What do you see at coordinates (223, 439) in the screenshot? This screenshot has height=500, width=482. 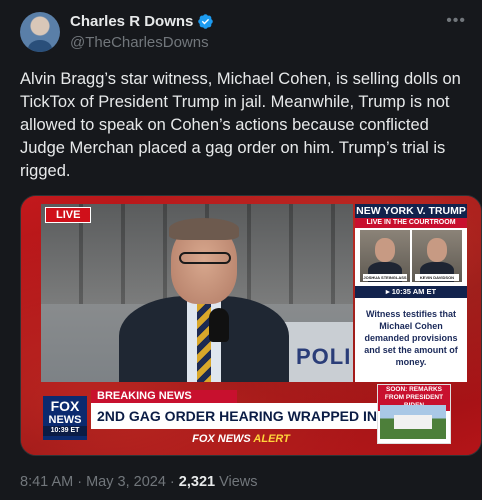 I see `alert-prefix: FOX NEWS` at bounding box center [223, 439].